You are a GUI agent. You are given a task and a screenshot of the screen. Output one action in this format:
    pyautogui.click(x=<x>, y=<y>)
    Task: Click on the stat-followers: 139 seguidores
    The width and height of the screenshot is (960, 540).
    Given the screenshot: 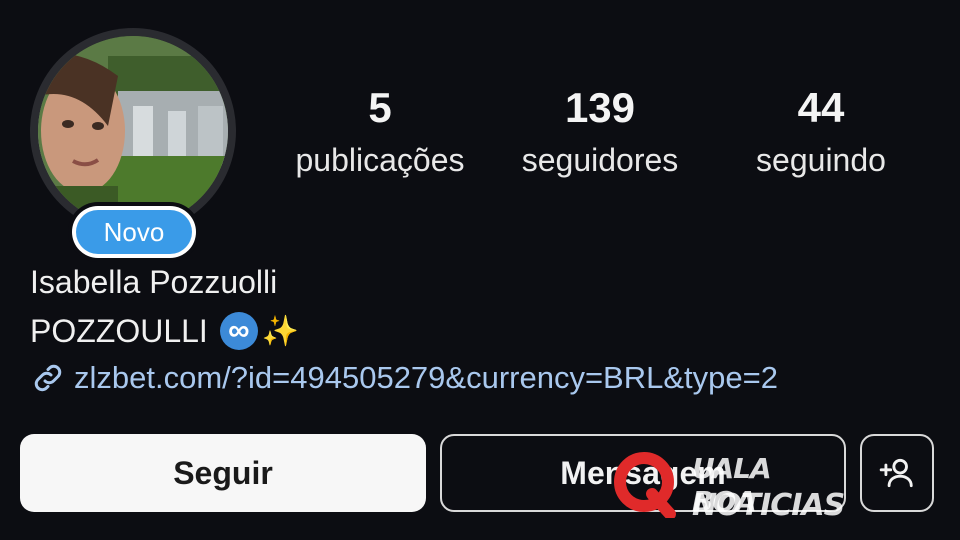 What is the action you would take?
    pyautogui.click(x=600, y=133)
    